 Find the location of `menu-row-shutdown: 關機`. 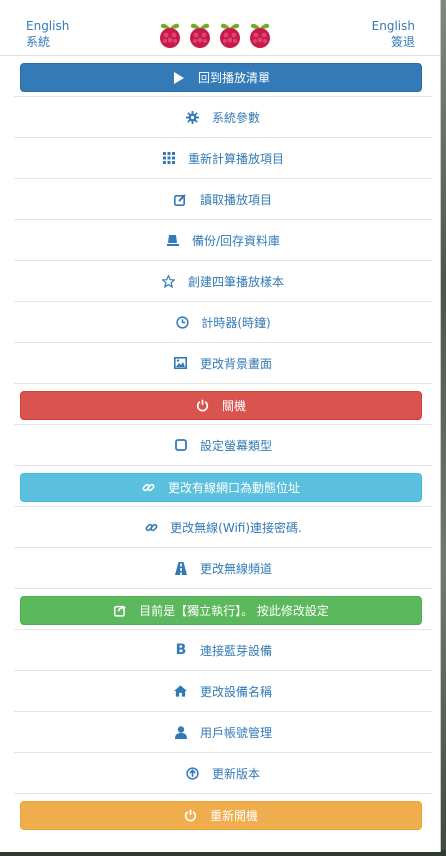

menu-row-shutdown: 關機 is located at coordinates (223, 404).